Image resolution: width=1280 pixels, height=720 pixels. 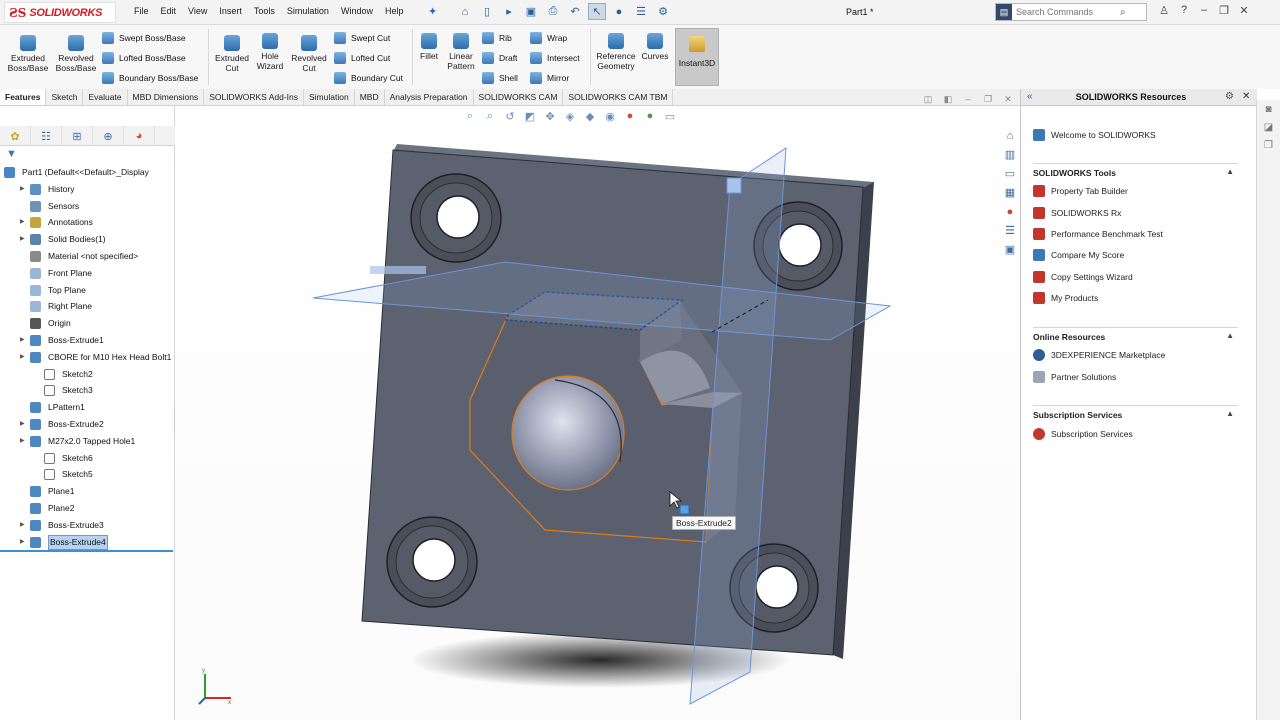 What do you see at coordinates (1010, 155) in the screenshot?
I see `design-library-icon: ▥` at bounding box center [1010, 155].